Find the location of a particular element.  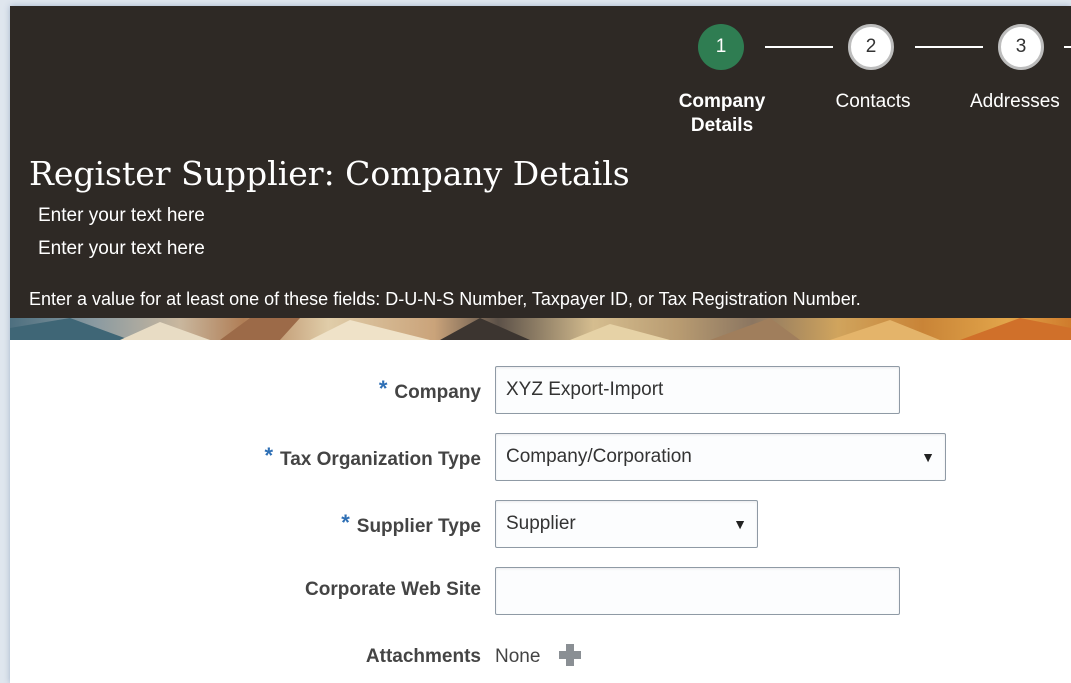

page-title: Register Supplier: Company Details is located at coordinates (329, 173).